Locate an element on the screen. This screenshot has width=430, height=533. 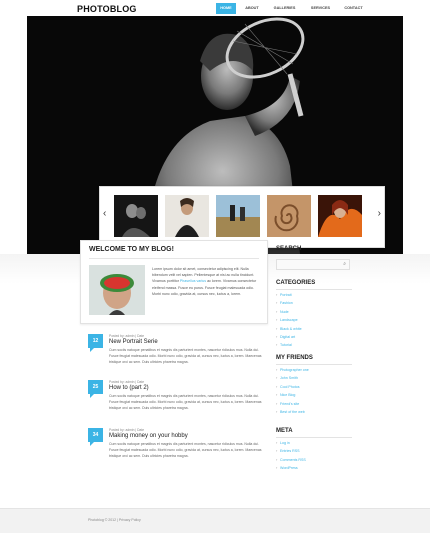
search-icon: ⌕ is located at coordinates (344, 264).